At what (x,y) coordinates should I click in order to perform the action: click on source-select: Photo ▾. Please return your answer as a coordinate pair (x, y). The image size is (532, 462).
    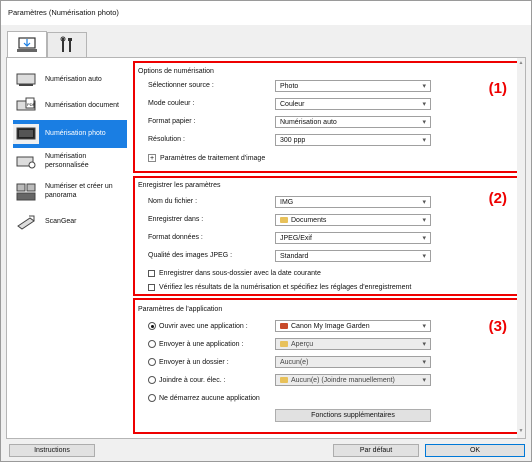
    Looking at the image, I should click on (353, 86).